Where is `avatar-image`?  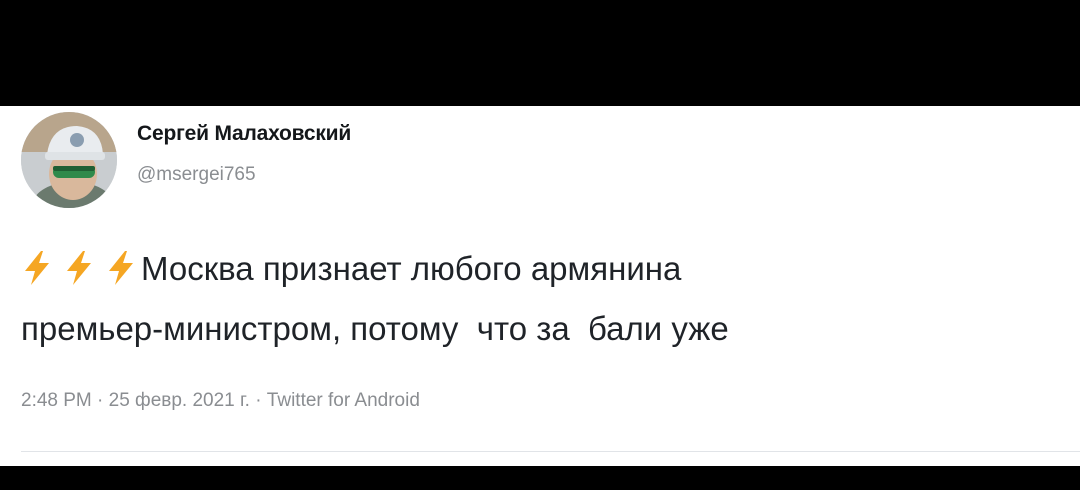
avatar-image is located at coordinates (69, 160).